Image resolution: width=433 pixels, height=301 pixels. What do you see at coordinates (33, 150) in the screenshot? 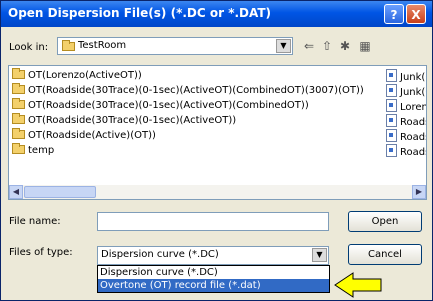
I see `list-item: temp` at bounding box center [33, 150].